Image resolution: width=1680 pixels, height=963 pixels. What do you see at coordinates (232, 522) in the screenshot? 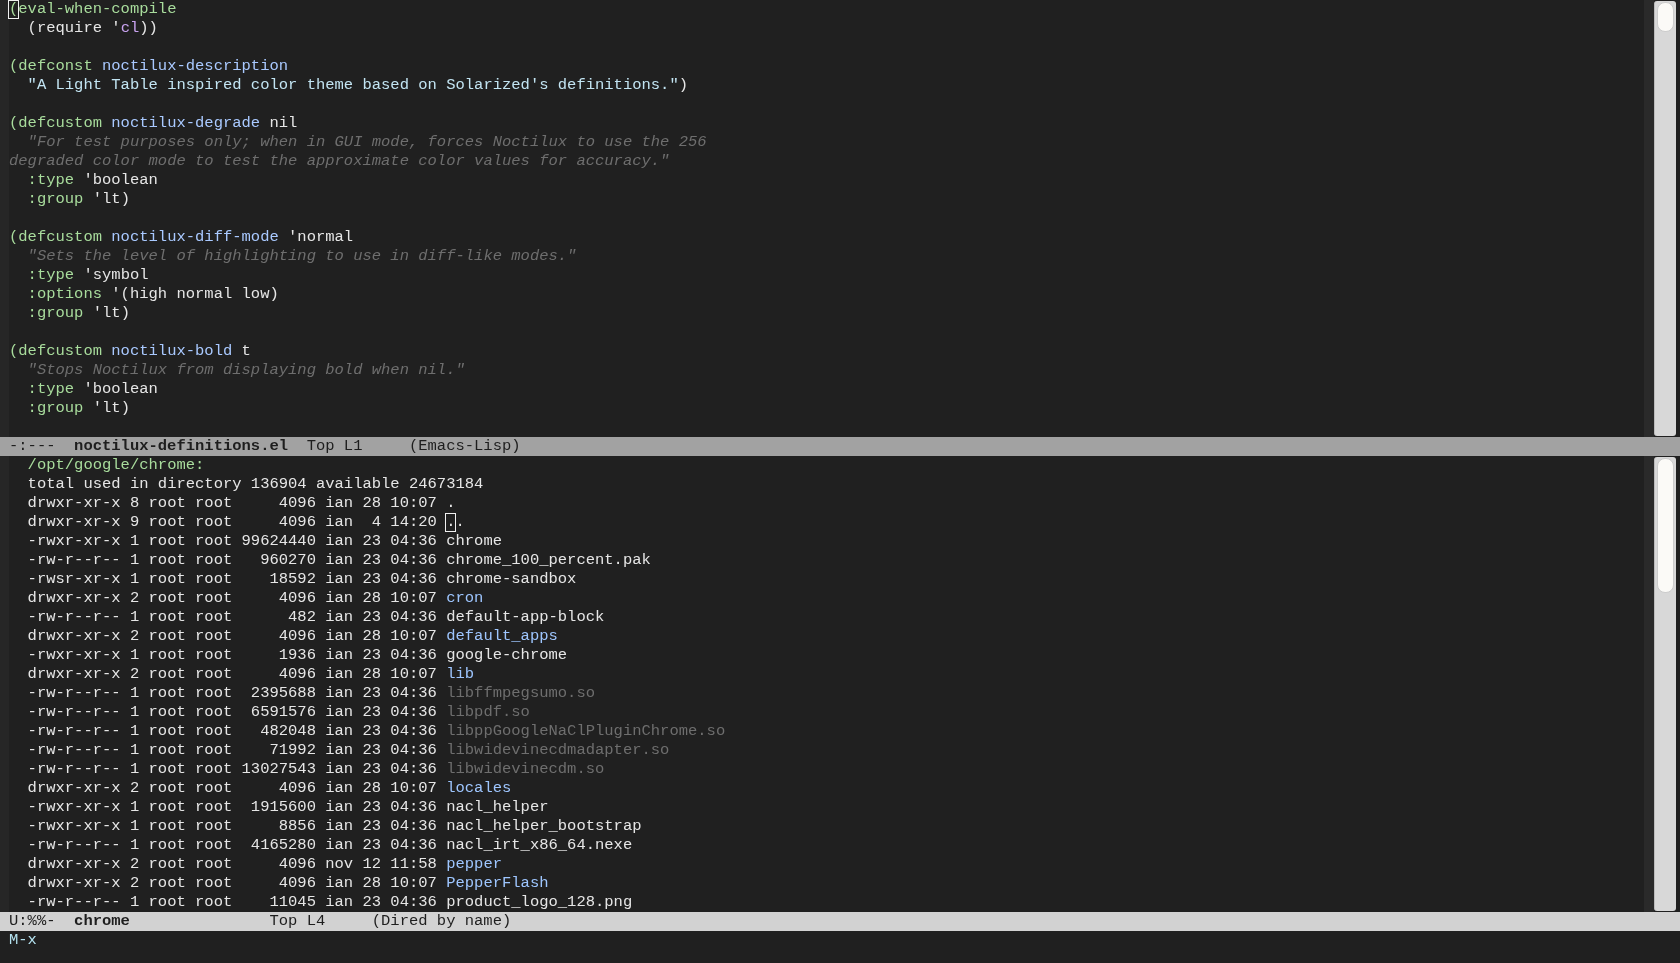
I see `file-details: drwxr-xr-x 9 root root 4096 ian 4 14:20` at bounding box center [232, 522].